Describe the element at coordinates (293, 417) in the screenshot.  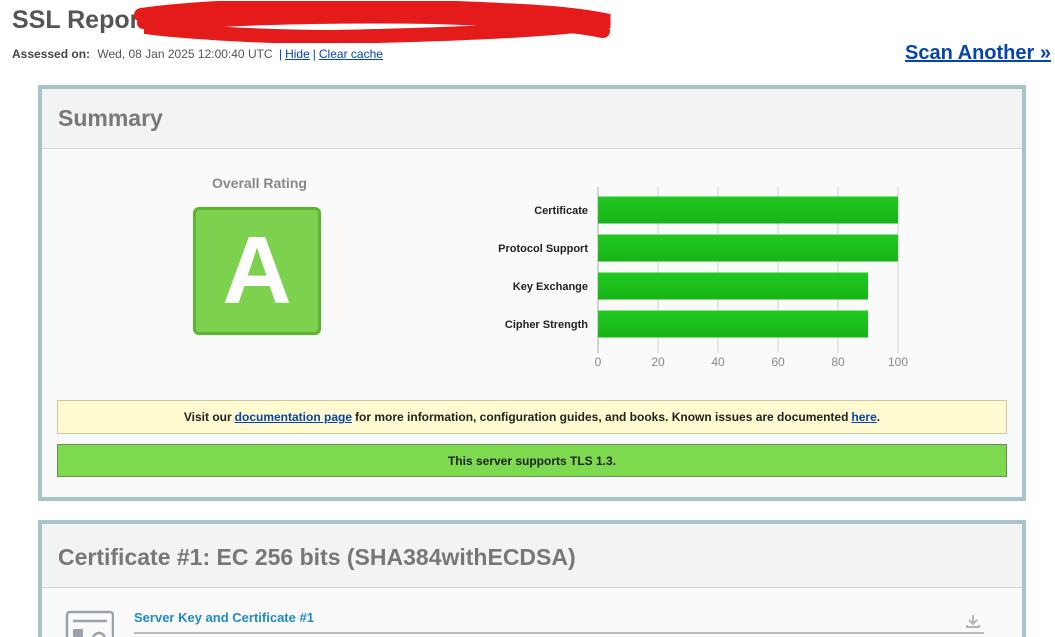
I see `documentation-page-link: documentation page` at that location.